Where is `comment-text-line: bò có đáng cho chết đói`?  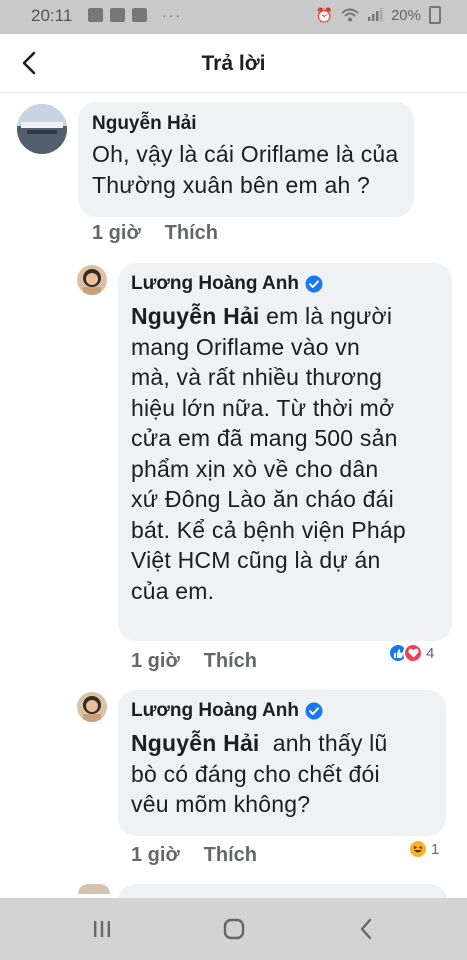 comment-text-line: bò có đáng cho chết đói is located at coordinates (255, 773).